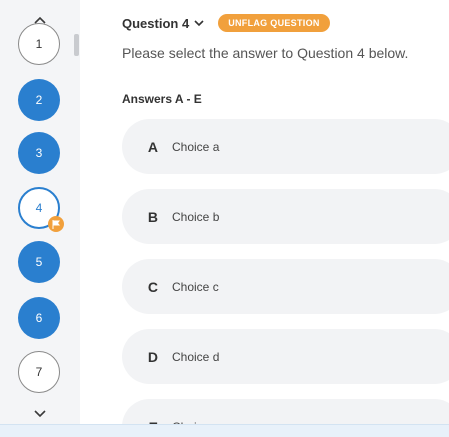  I want to click on answers-heading: Answers A - E, so click(162, 99).